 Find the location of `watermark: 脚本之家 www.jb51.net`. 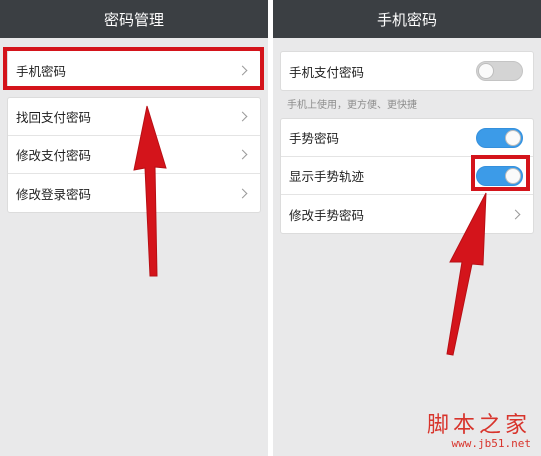

watermark: 脚本之家 www.jb51.net is located at coordinates (479, 428).